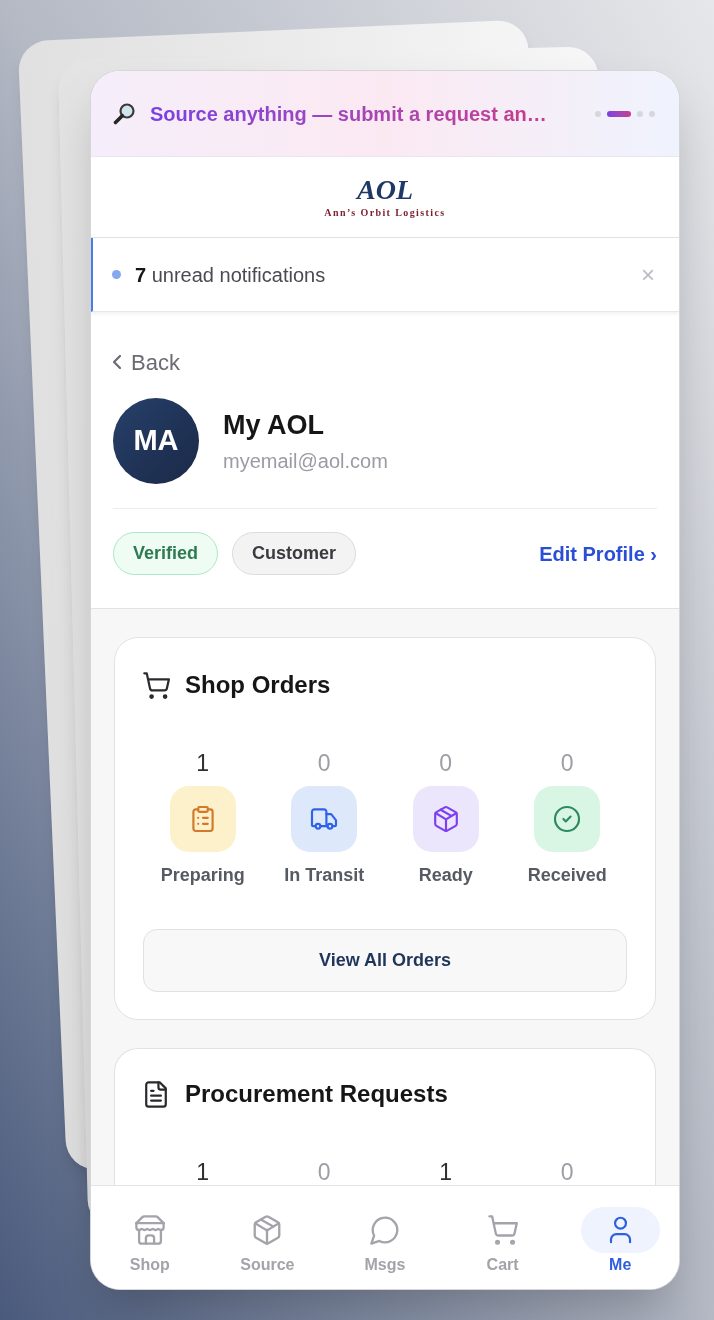  What do you see at coordinates (648, 274) in the screenshot?
I see `close-button: ×` at bounding box center [648, 274].